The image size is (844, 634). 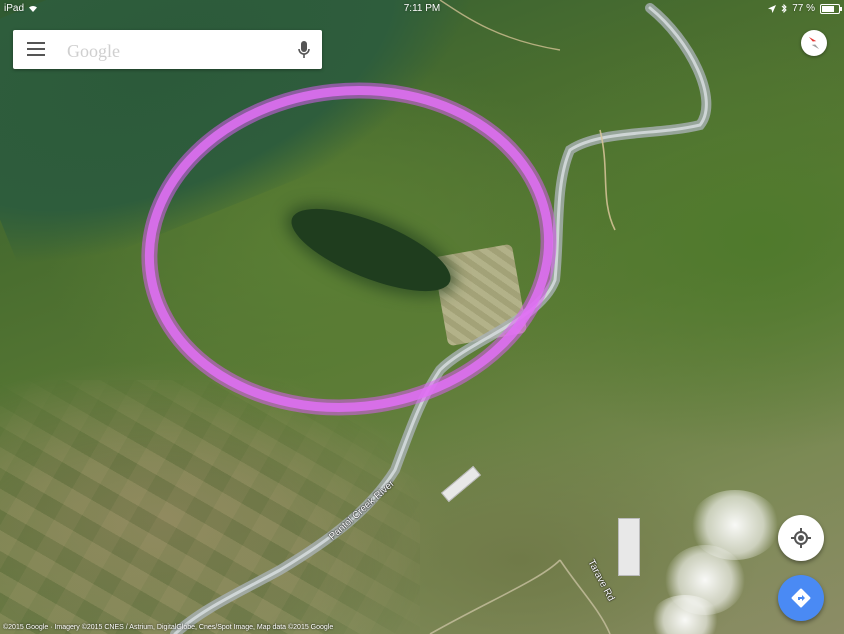 What do you see at coordinates (304, 50) in the screenshot?
I see `microphone-icon` at bounding box center [304, 50].